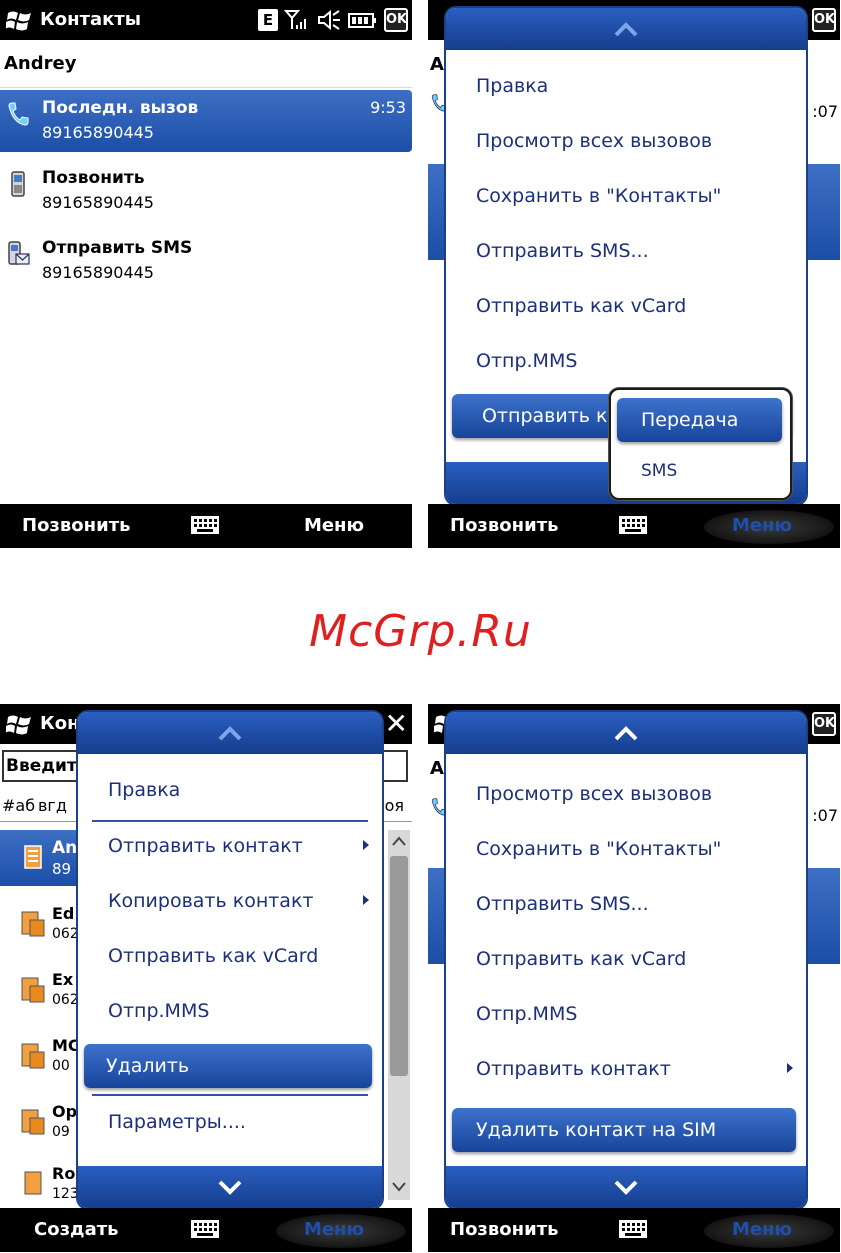 The image size is (841, 1253). I want to click on status-icons: E OK, so click(333, 20).